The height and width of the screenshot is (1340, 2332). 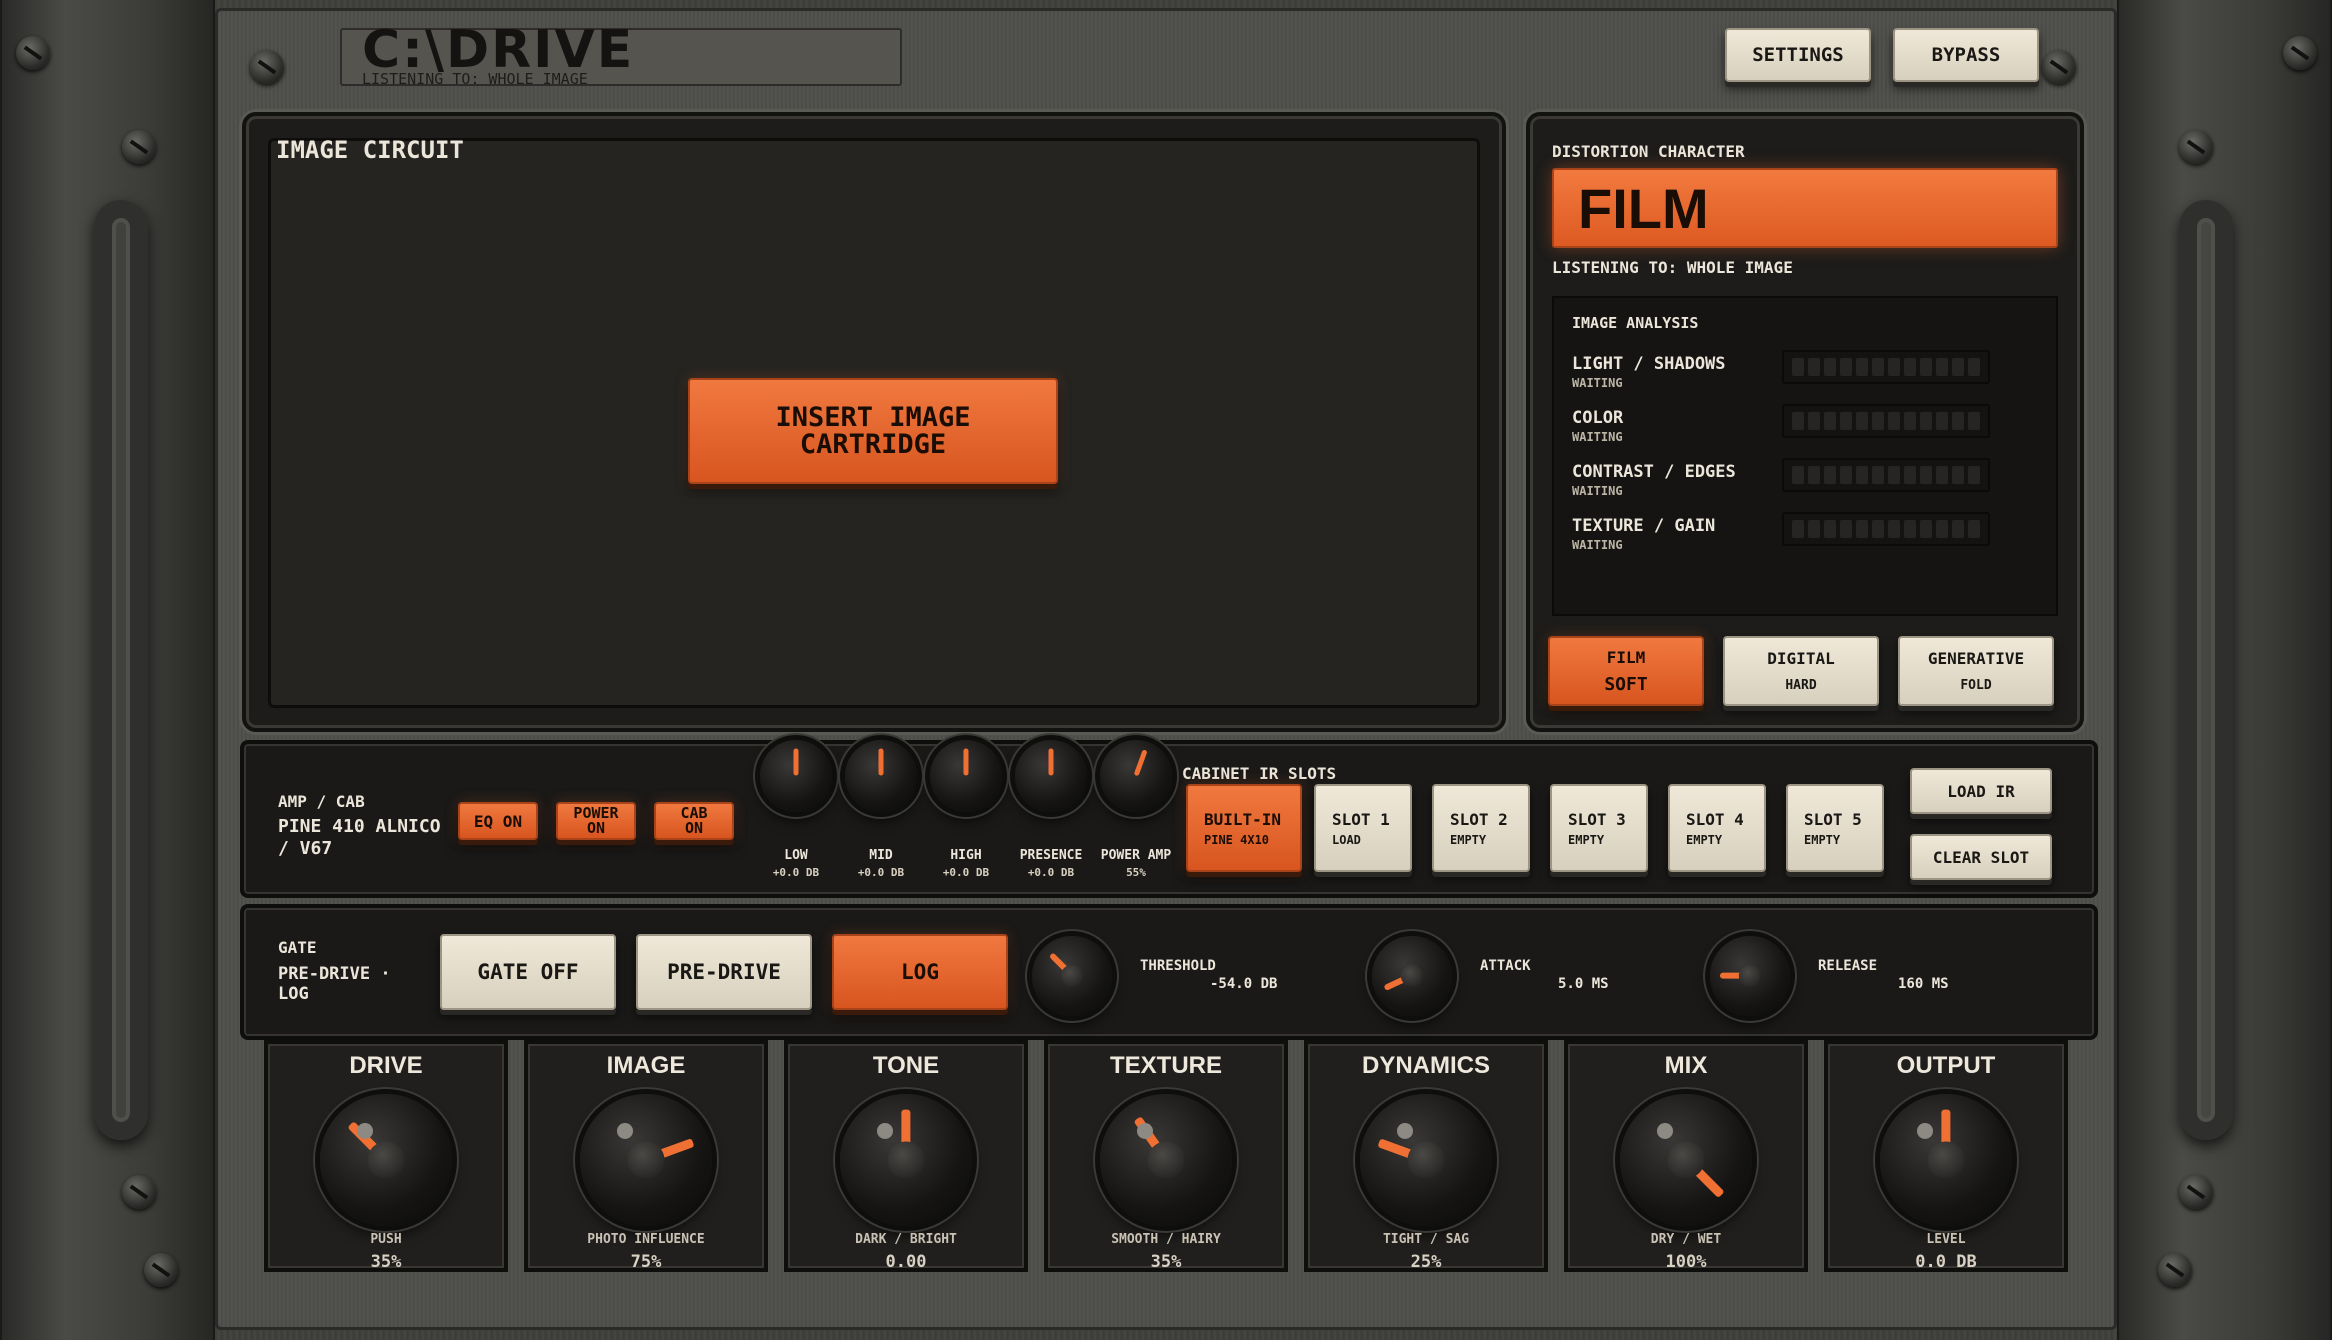 I want to click on main-knob-value: 25%, so click(x=1426, y=1262).